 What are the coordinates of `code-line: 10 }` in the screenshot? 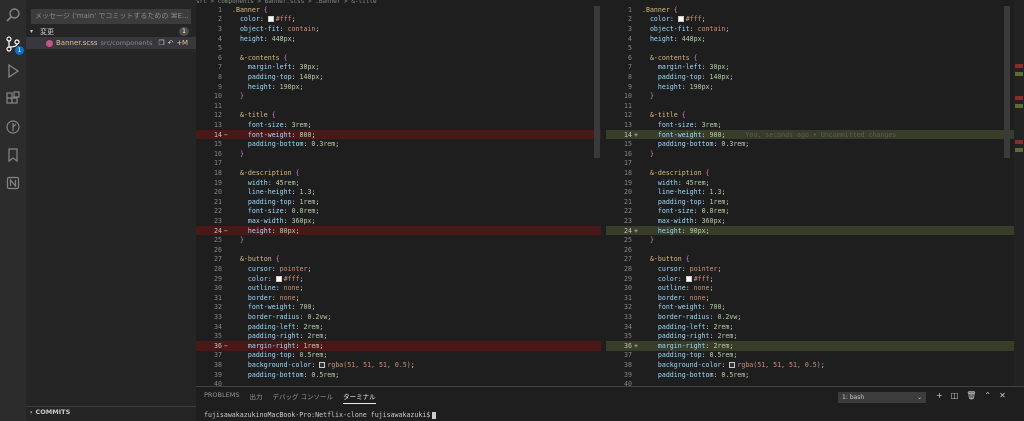 It's located at (398, 96).